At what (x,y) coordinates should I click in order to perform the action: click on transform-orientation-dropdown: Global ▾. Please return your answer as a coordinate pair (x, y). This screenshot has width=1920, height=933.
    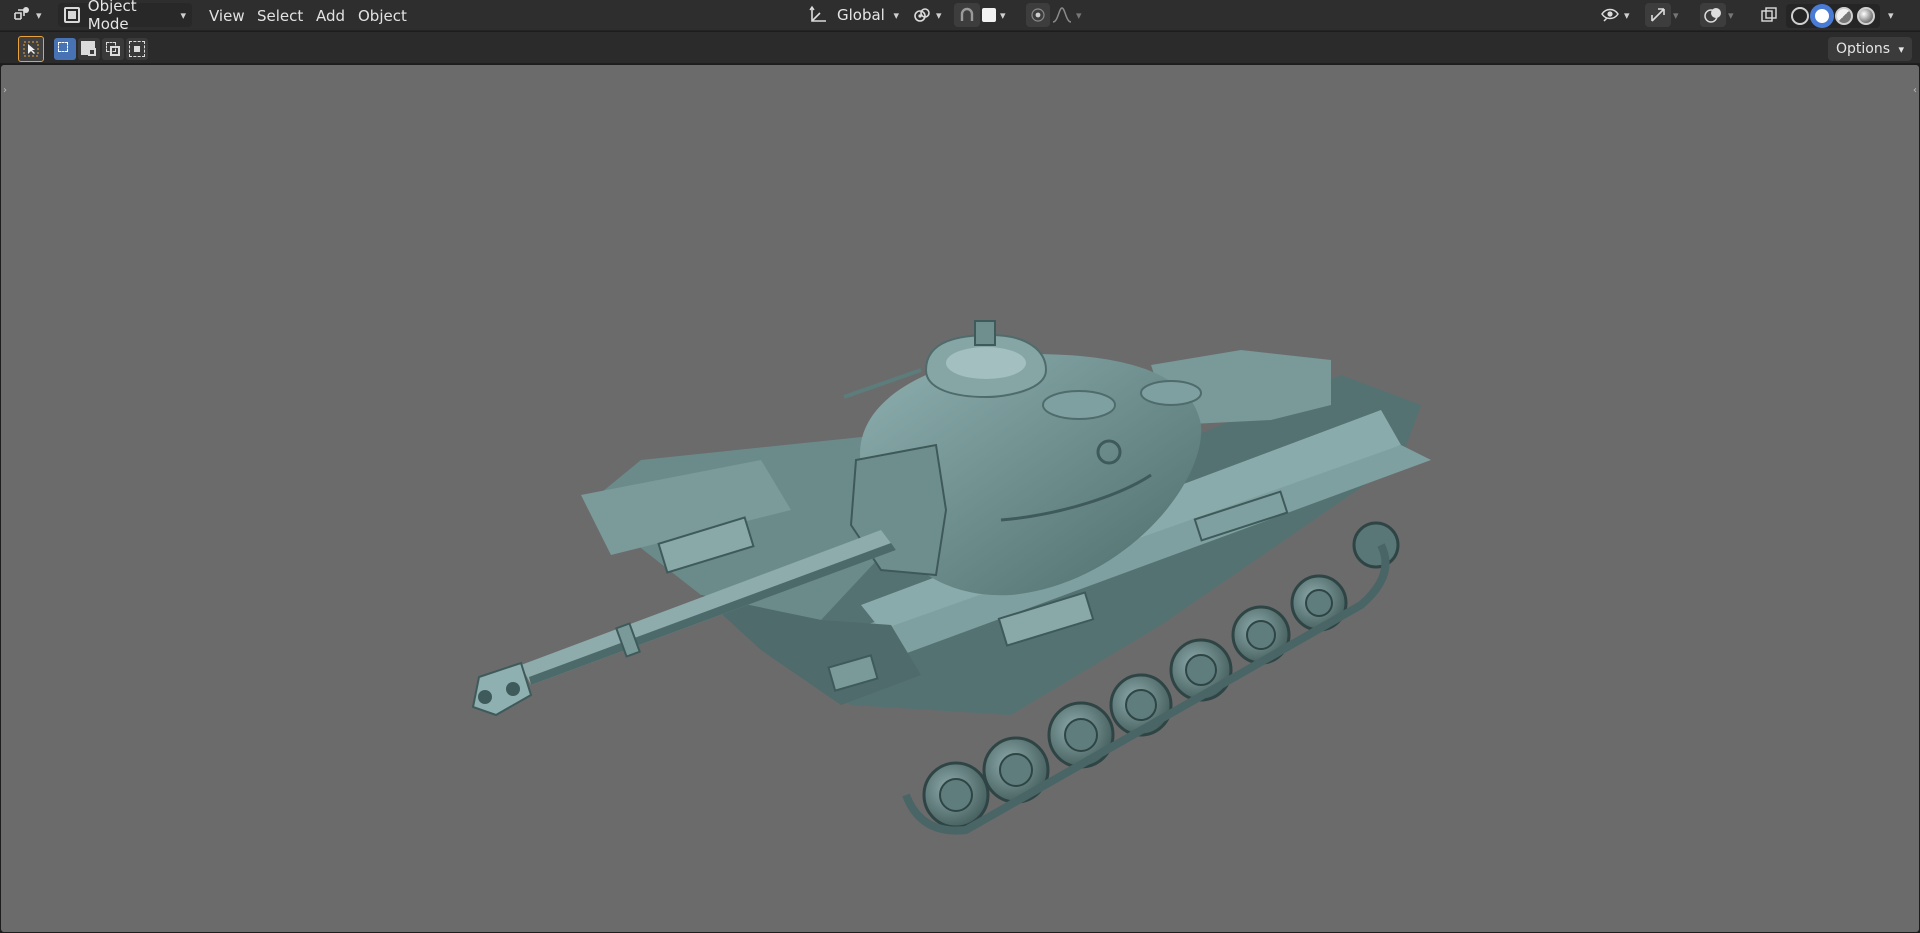
    Looking at the image, I should click on (853, 15).